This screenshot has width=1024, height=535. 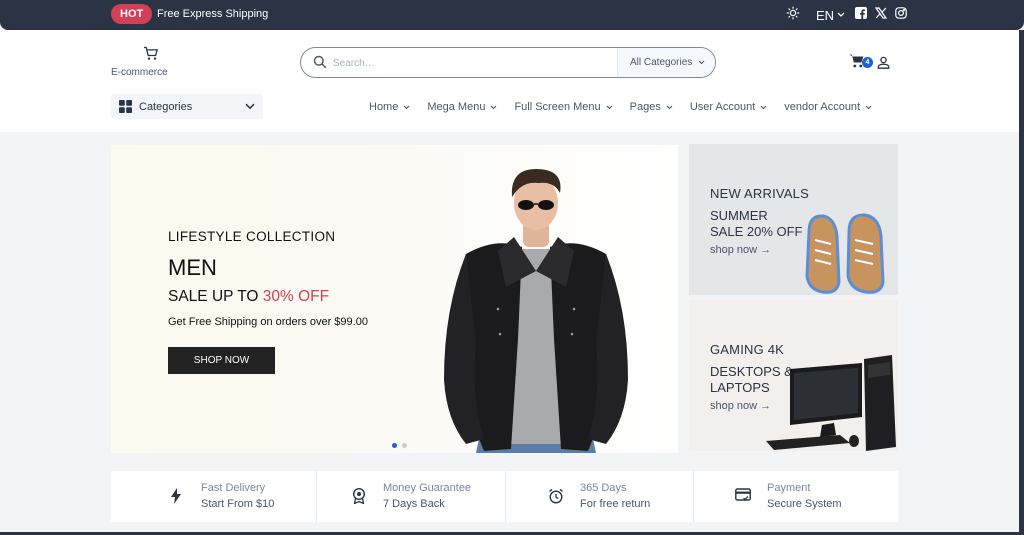 I want to click on service-subtitle: Start From $10, so click(x=238, y=504).